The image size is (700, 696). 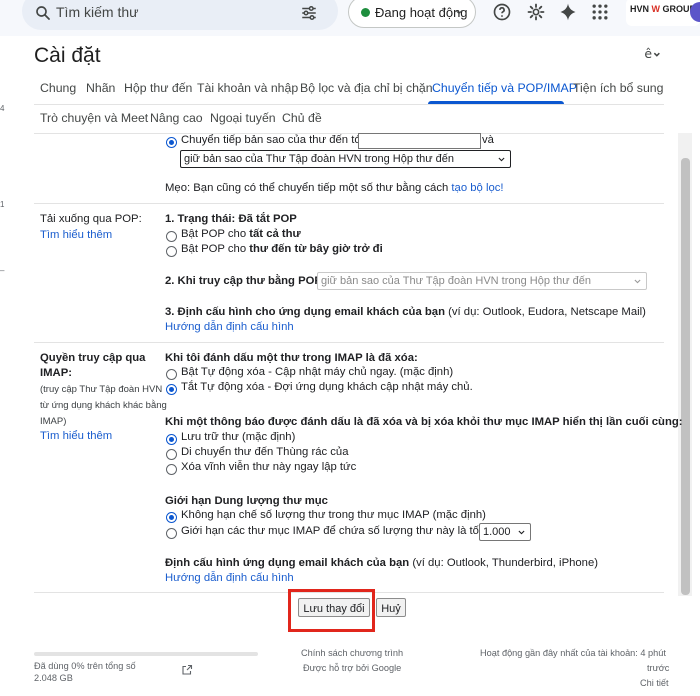 What do you see at coordinates (238, 437) in the screenshot?
I see `imap-archive-label: Lưu trữ thư (mặc định)` at bounding box center [238, 437].